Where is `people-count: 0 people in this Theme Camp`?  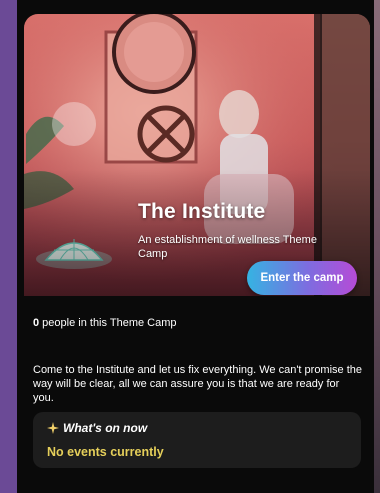
people-count: 0 people in this Theme Camp is located at coordinates (105, 323).